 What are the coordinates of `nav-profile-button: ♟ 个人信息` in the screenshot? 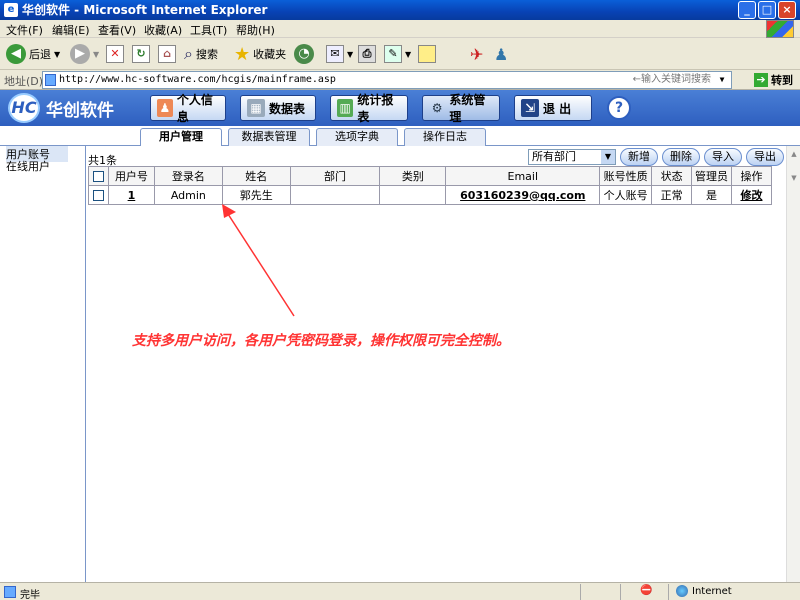 It's located at (188, 108).